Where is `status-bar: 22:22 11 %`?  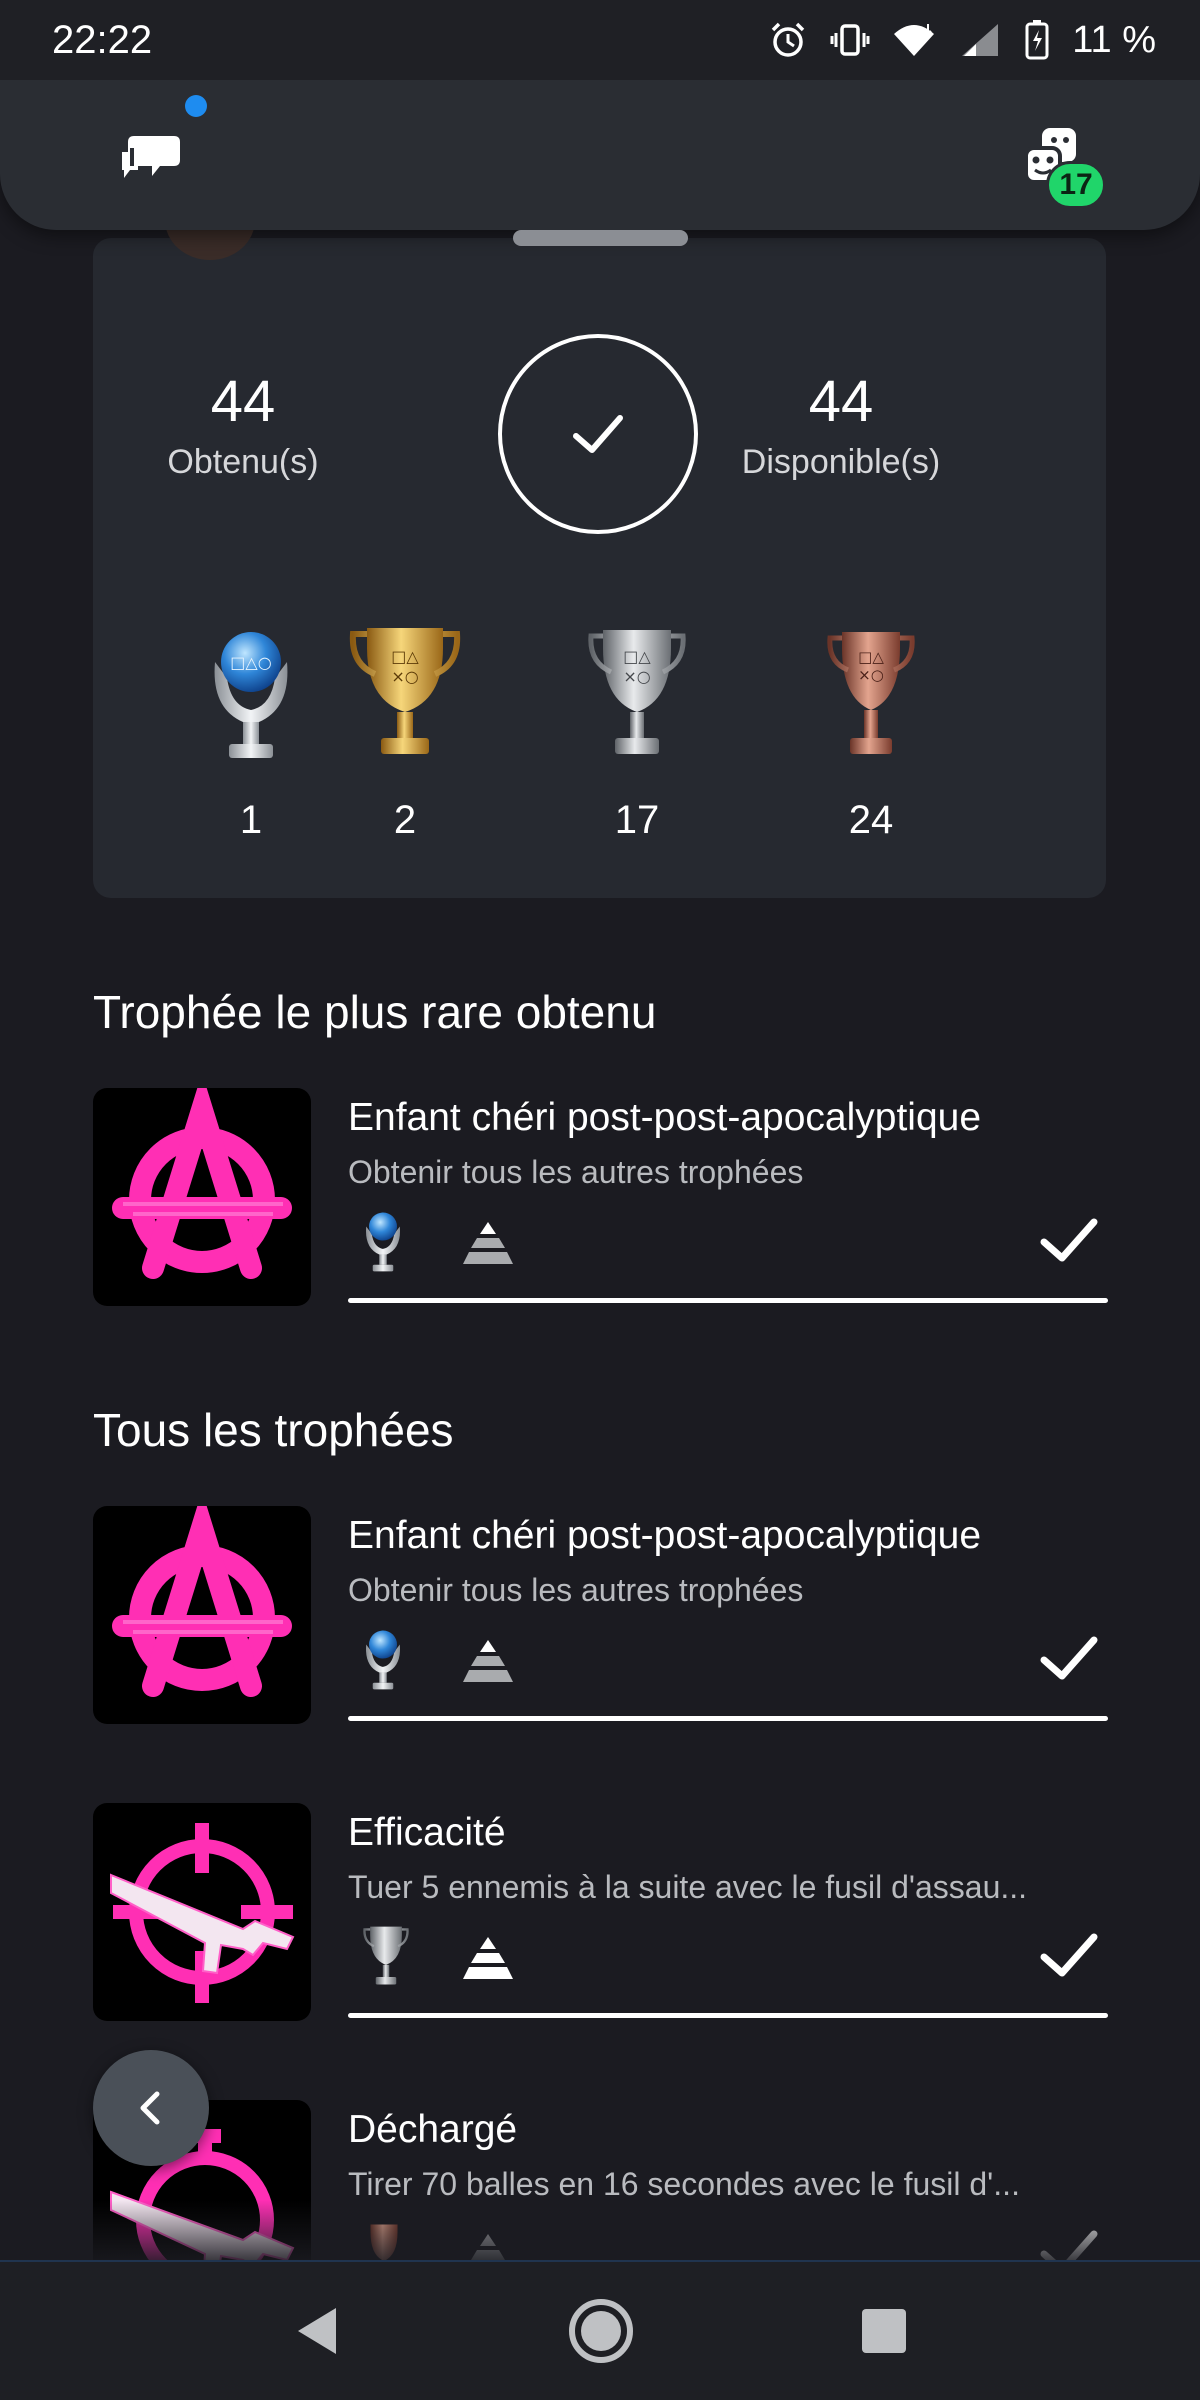 status-bar: 22:22 11 % is located at coordinates (600, 40).